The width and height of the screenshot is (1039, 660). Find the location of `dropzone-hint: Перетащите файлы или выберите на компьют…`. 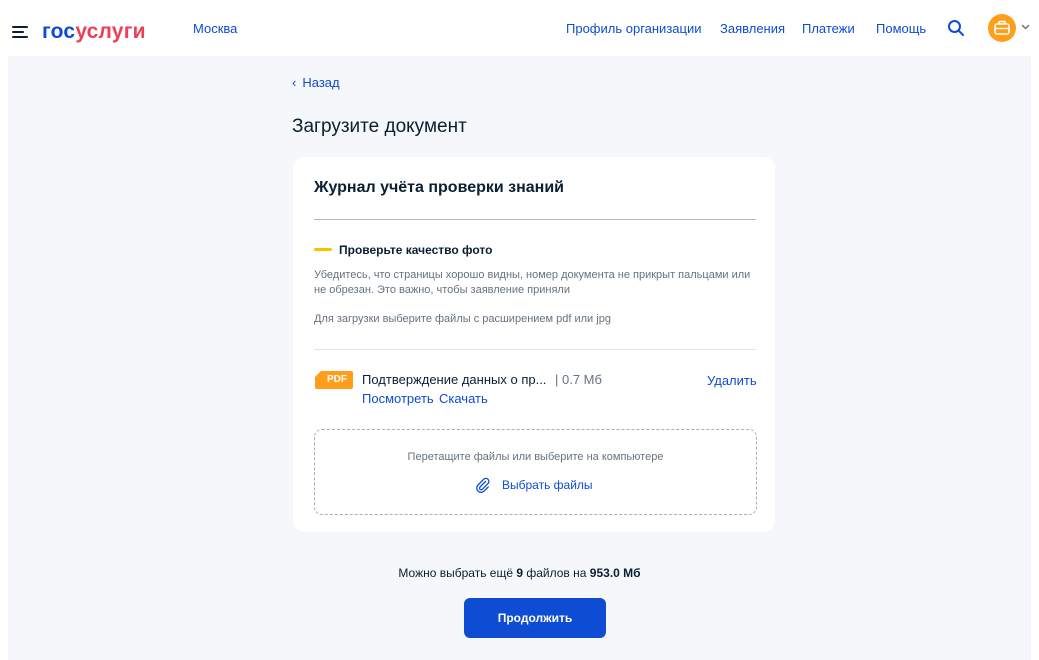

dropzone-hint: Перетащите файлы или выберите на компьют… is located at coordinates (535, 457).